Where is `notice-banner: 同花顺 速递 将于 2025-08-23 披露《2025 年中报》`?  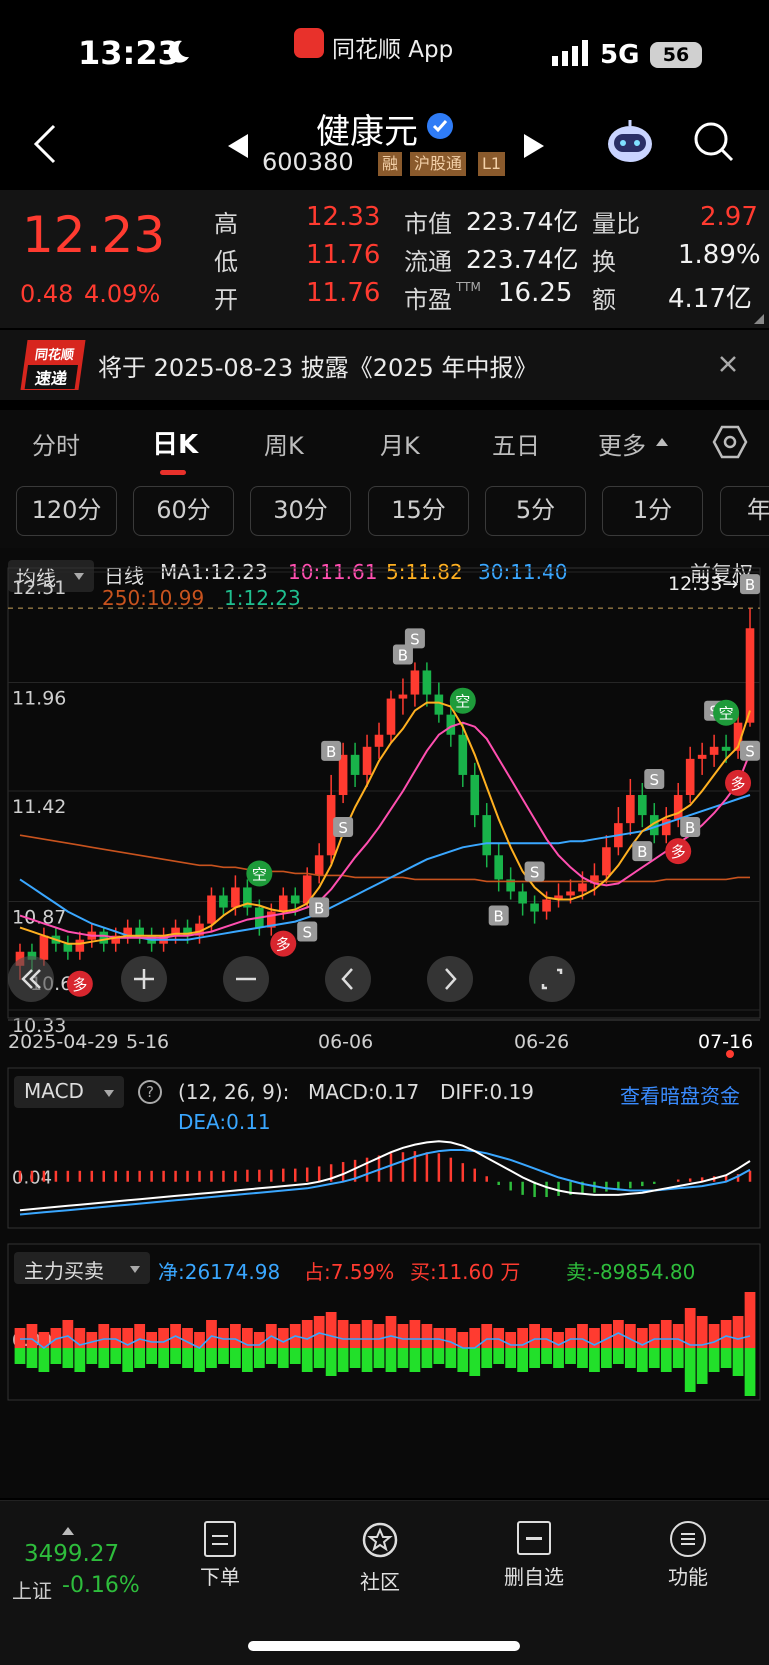 notice-banner: 同花顺 速递 将于 2025-08-23 披露《2025 年中报》 is located at coordinates (384, 365).